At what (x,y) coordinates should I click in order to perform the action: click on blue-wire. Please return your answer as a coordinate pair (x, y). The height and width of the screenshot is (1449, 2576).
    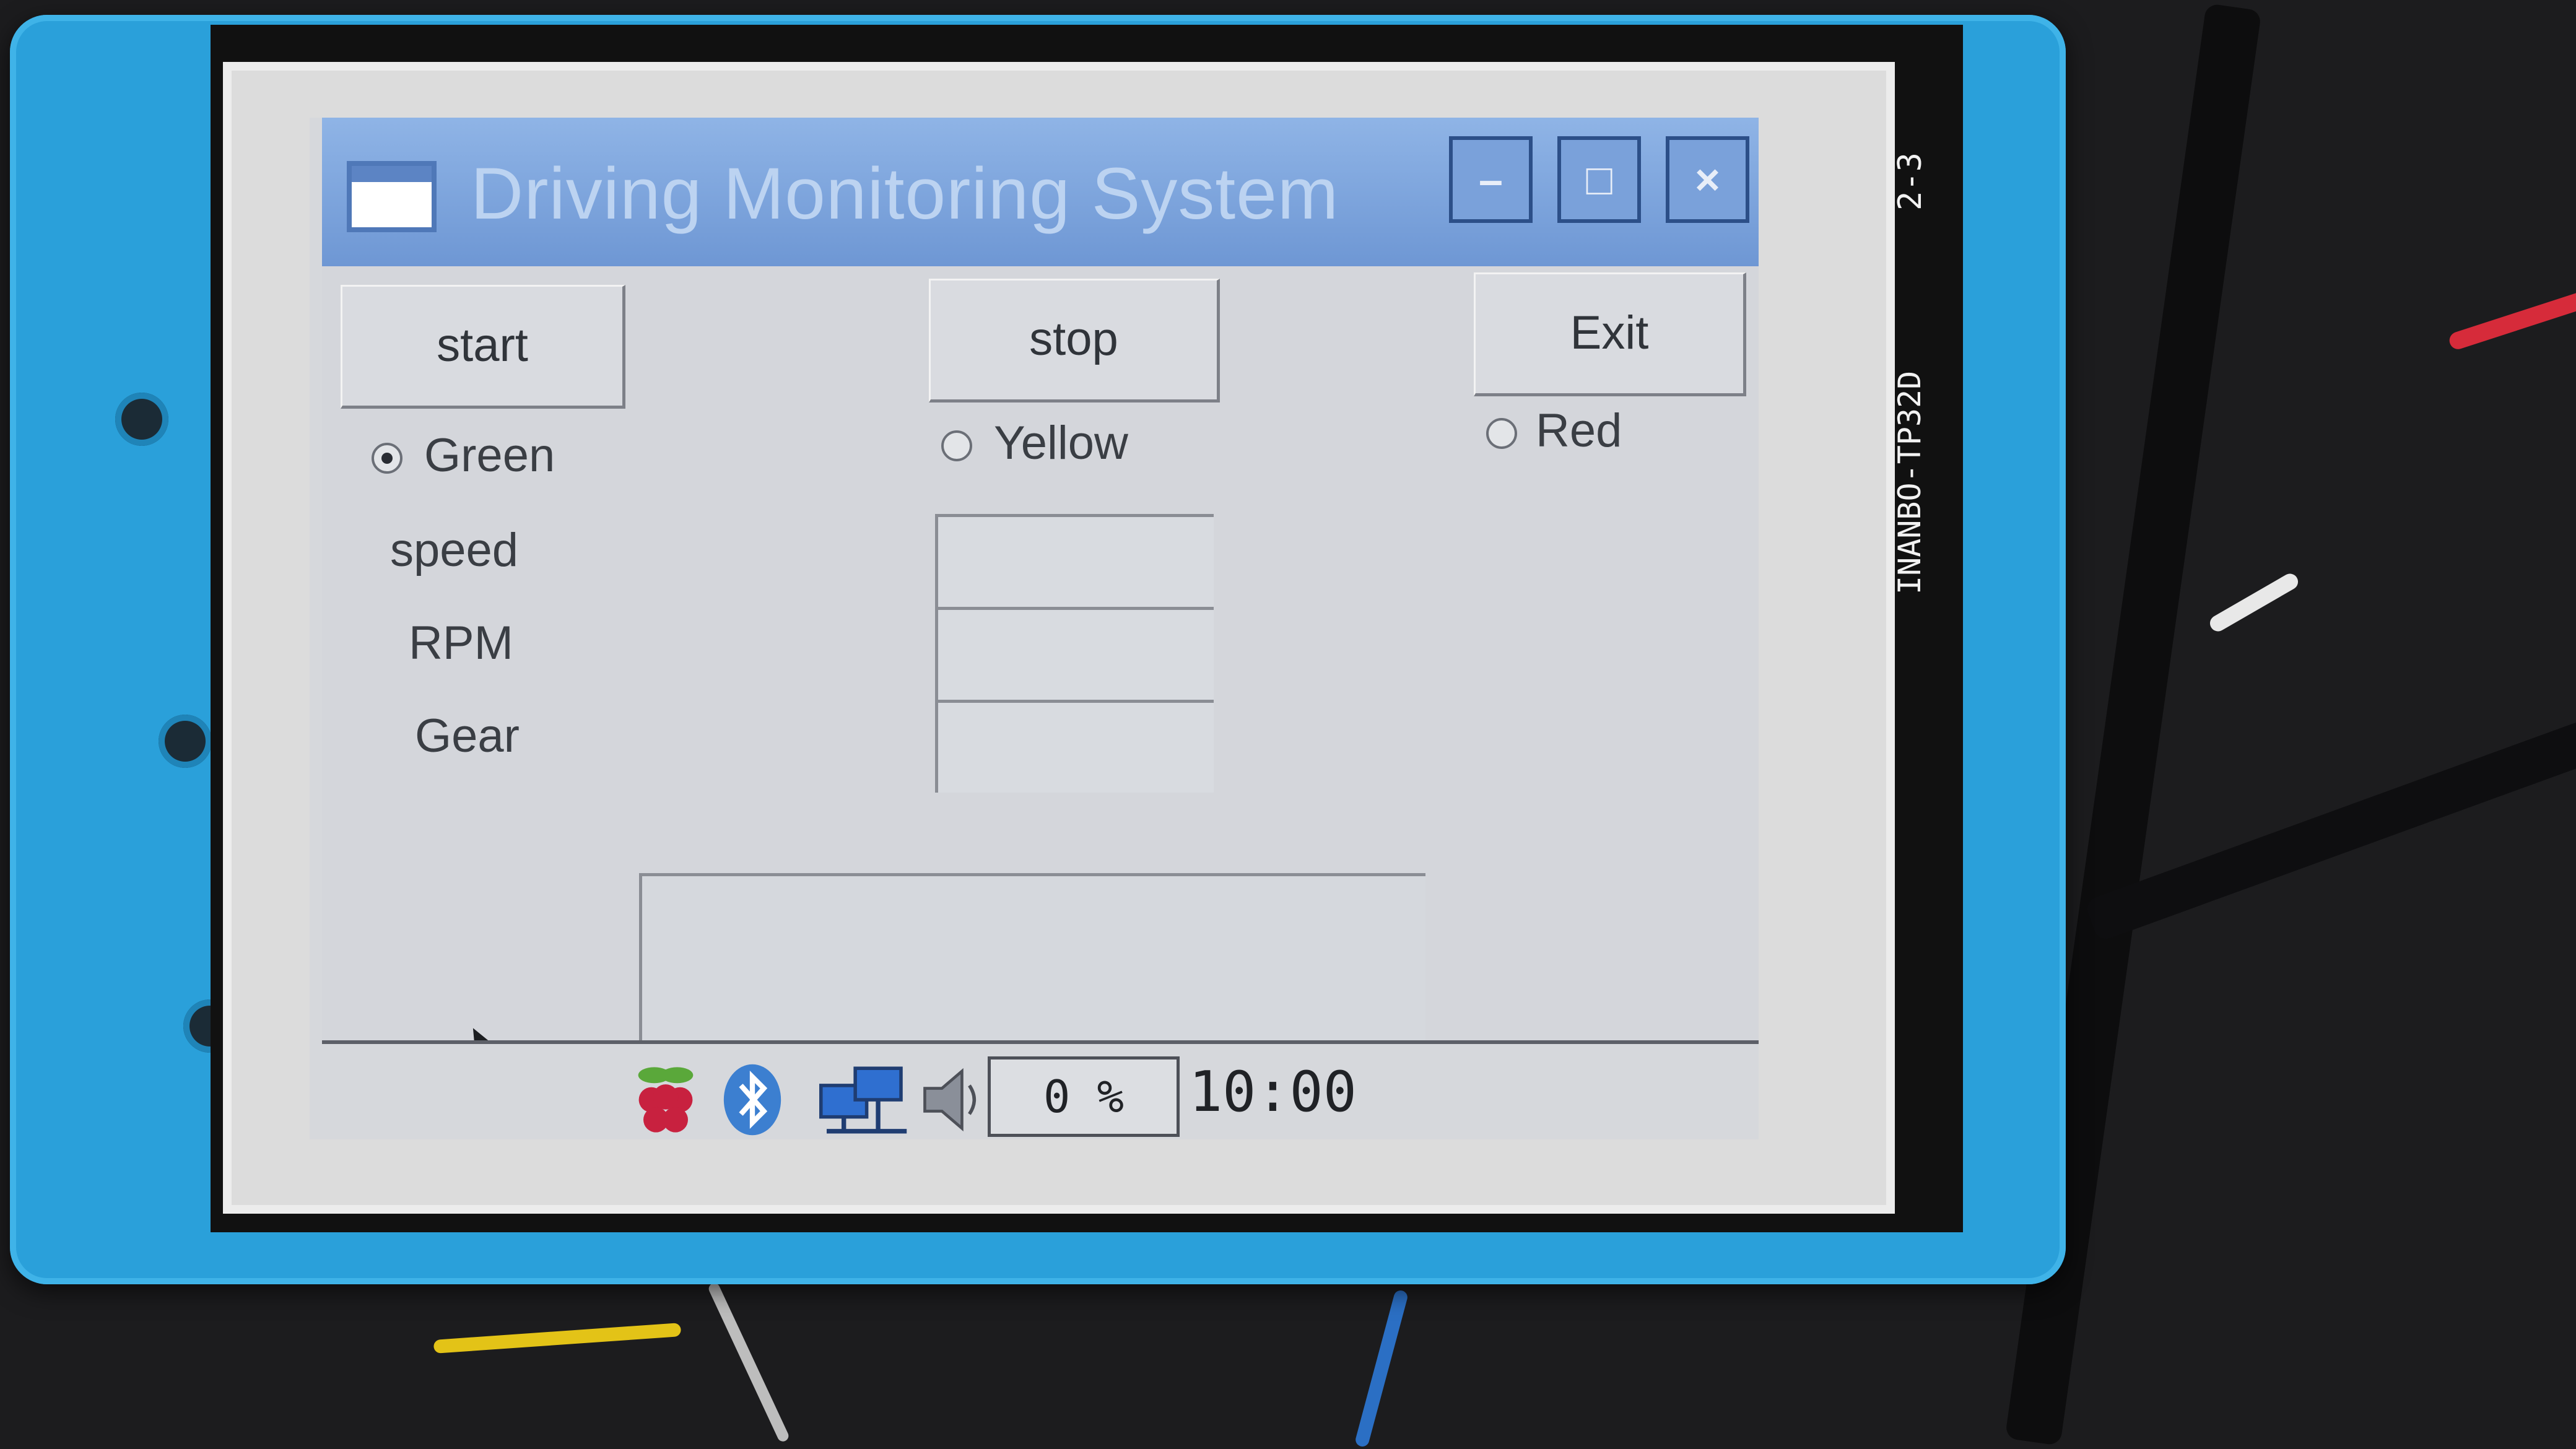
    Looking at the image, I should click on (1381, 1368).